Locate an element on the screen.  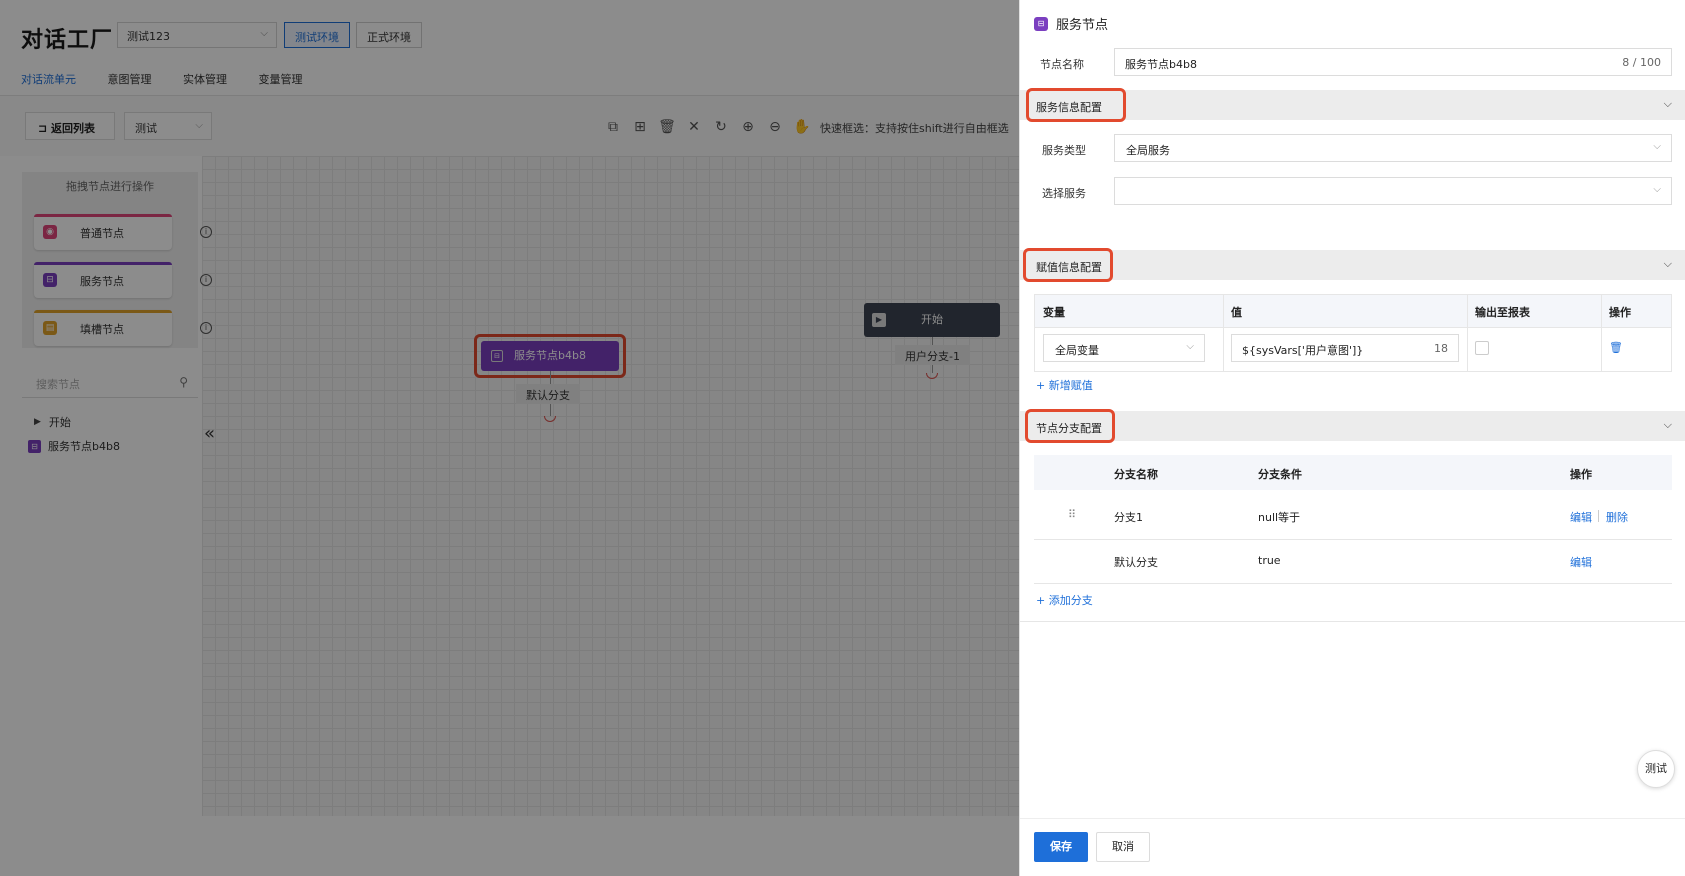
assign-value-input: ${sysVars['用户意图']} 18 is located at coordinates (1345, 348).